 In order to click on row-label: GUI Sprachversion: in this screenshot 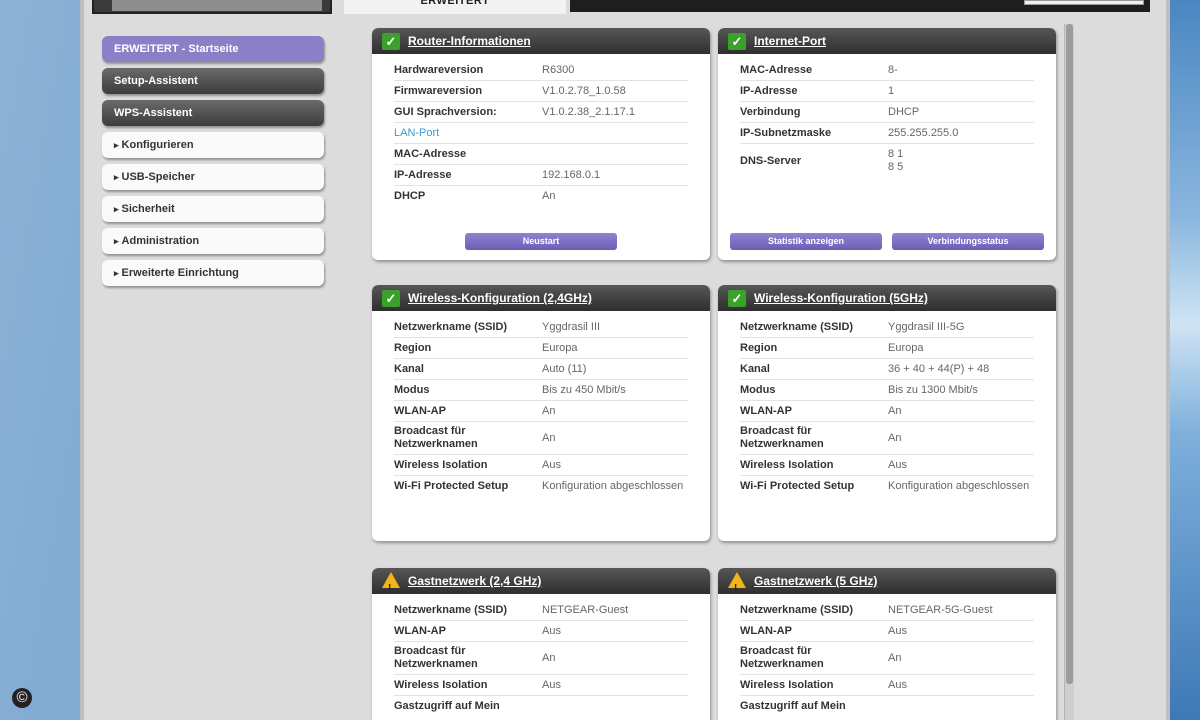, I will do `click(445, 111)`.